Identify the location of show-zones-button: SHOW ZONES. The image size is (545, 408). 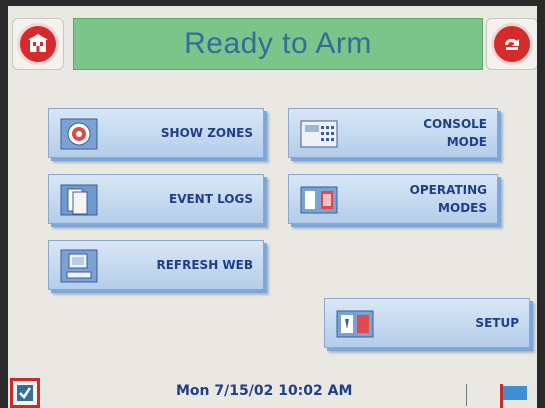
(156, 133).